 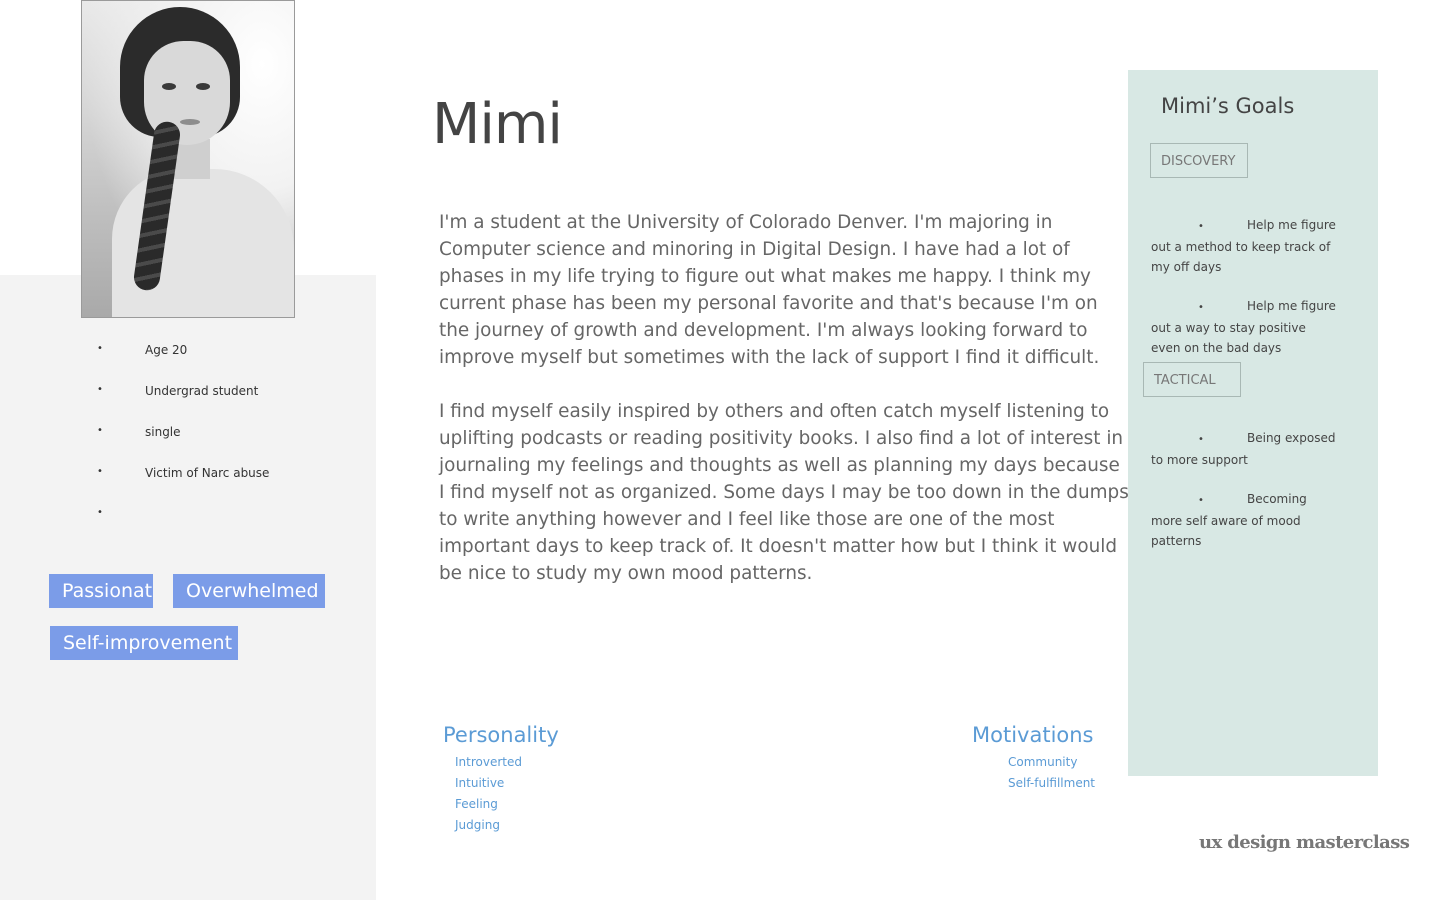 I want to click on personality-list: Introverted Intuitive Feeling Judging, so click(x=488, y=797).